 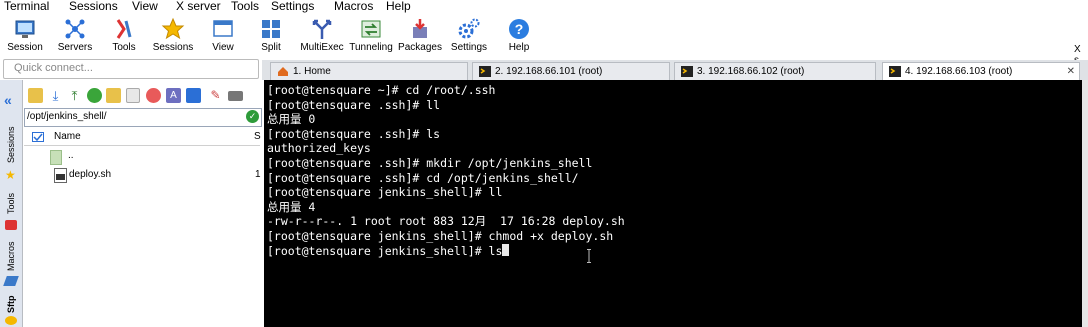 I want to click on sftp-path-input: /opt/jenkins_shell/ ✓, so click(x=143, y=117).